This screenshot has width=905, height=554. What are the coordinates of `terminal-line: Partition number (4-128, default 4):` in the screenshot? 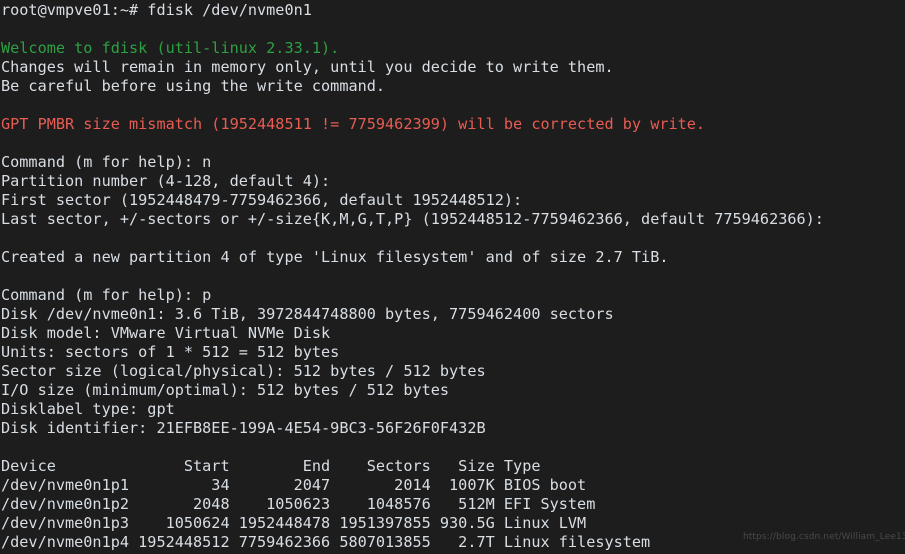 It's located at (170, 181).